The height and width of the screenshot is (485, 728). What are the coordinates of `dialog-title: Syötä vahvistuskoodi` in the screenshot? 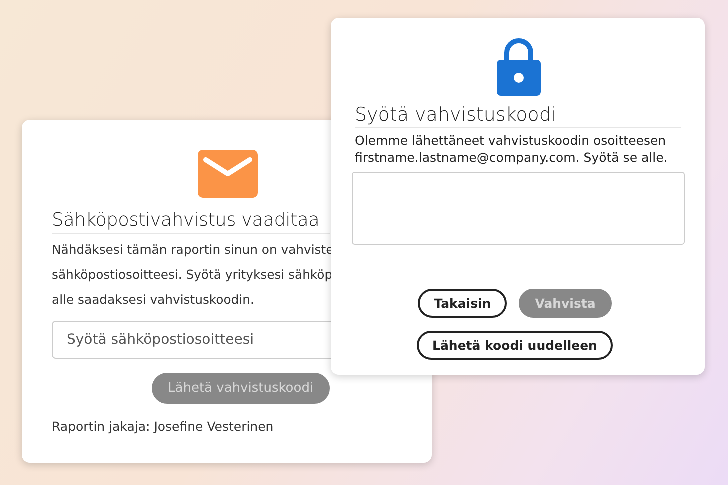 It's located at (518, 116).